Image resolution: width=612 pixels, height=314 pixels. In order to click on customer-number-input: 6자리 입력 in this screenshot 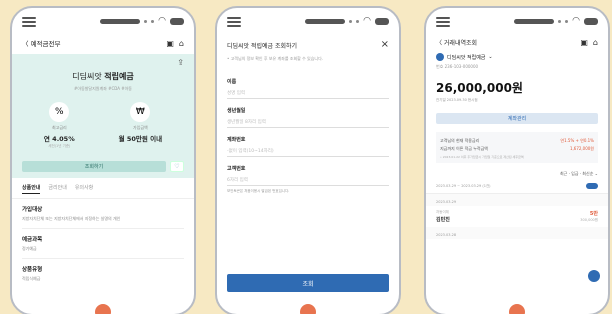, I will do `click(308, 180)`.